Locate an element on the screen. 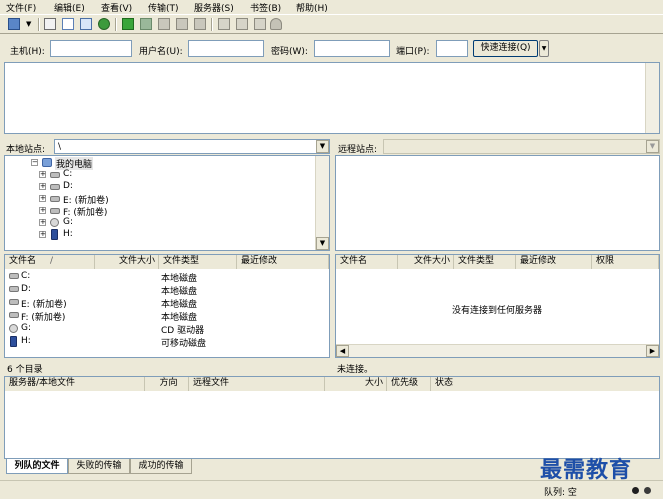 Image resolution: width=663 pixels, height=499 pixels. menu-view: 查看(V) is located at coordinates (116, 7).